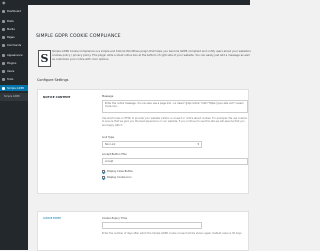 Image resolution: width=320 pixels, height=251 pixels. I want to click on sidebar-item-dashboard: Dashboard, so click(14, 11).